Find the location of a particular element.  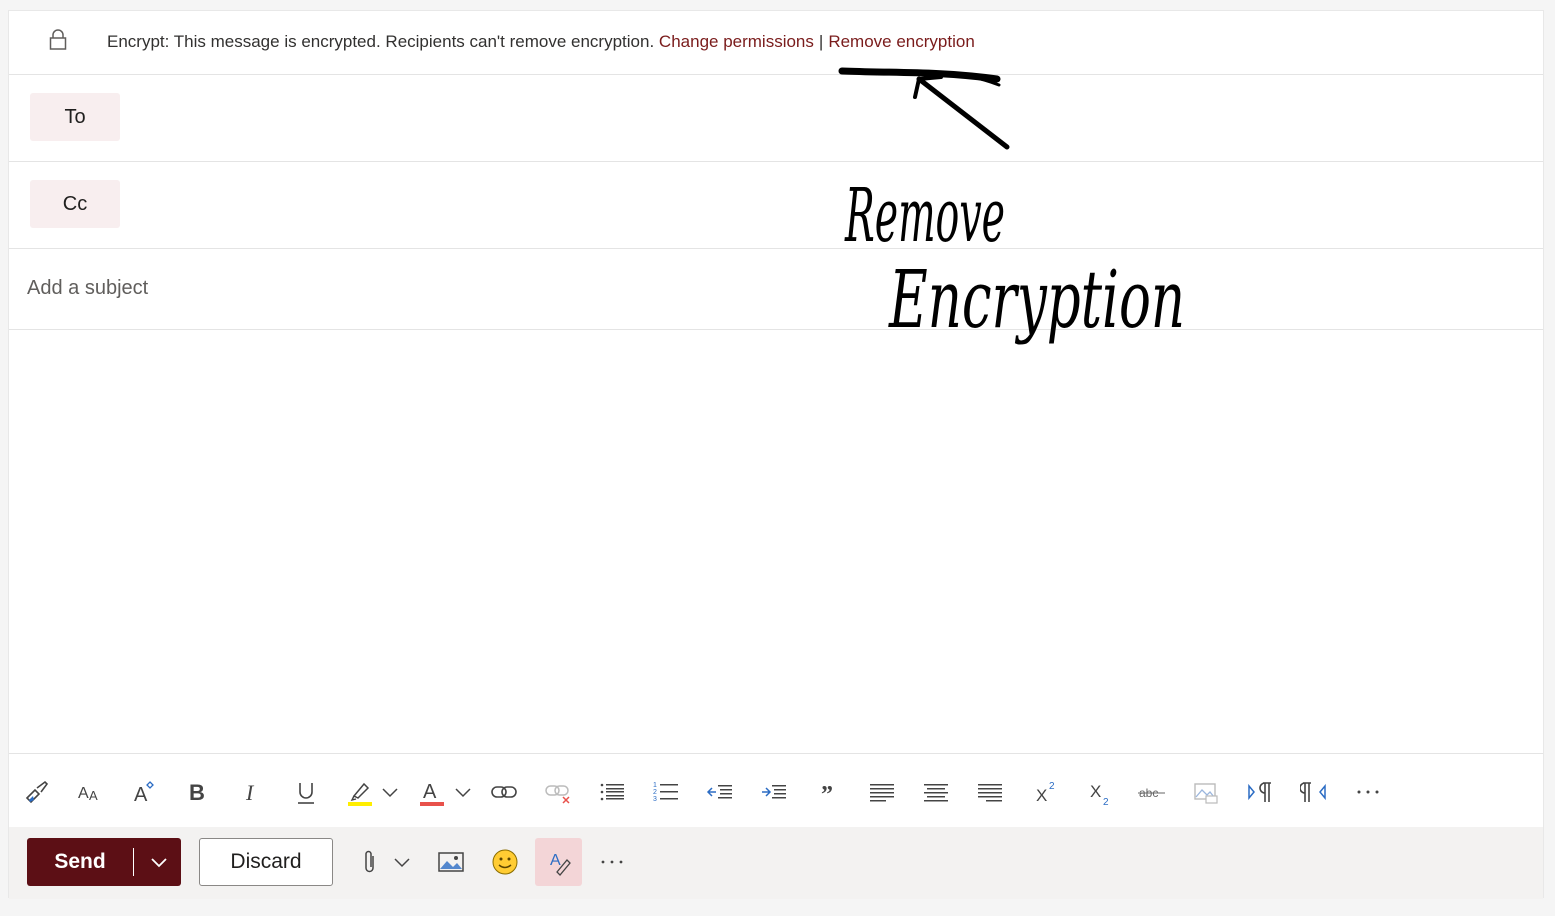

emoji-icon is located at coordinates (505, 862).